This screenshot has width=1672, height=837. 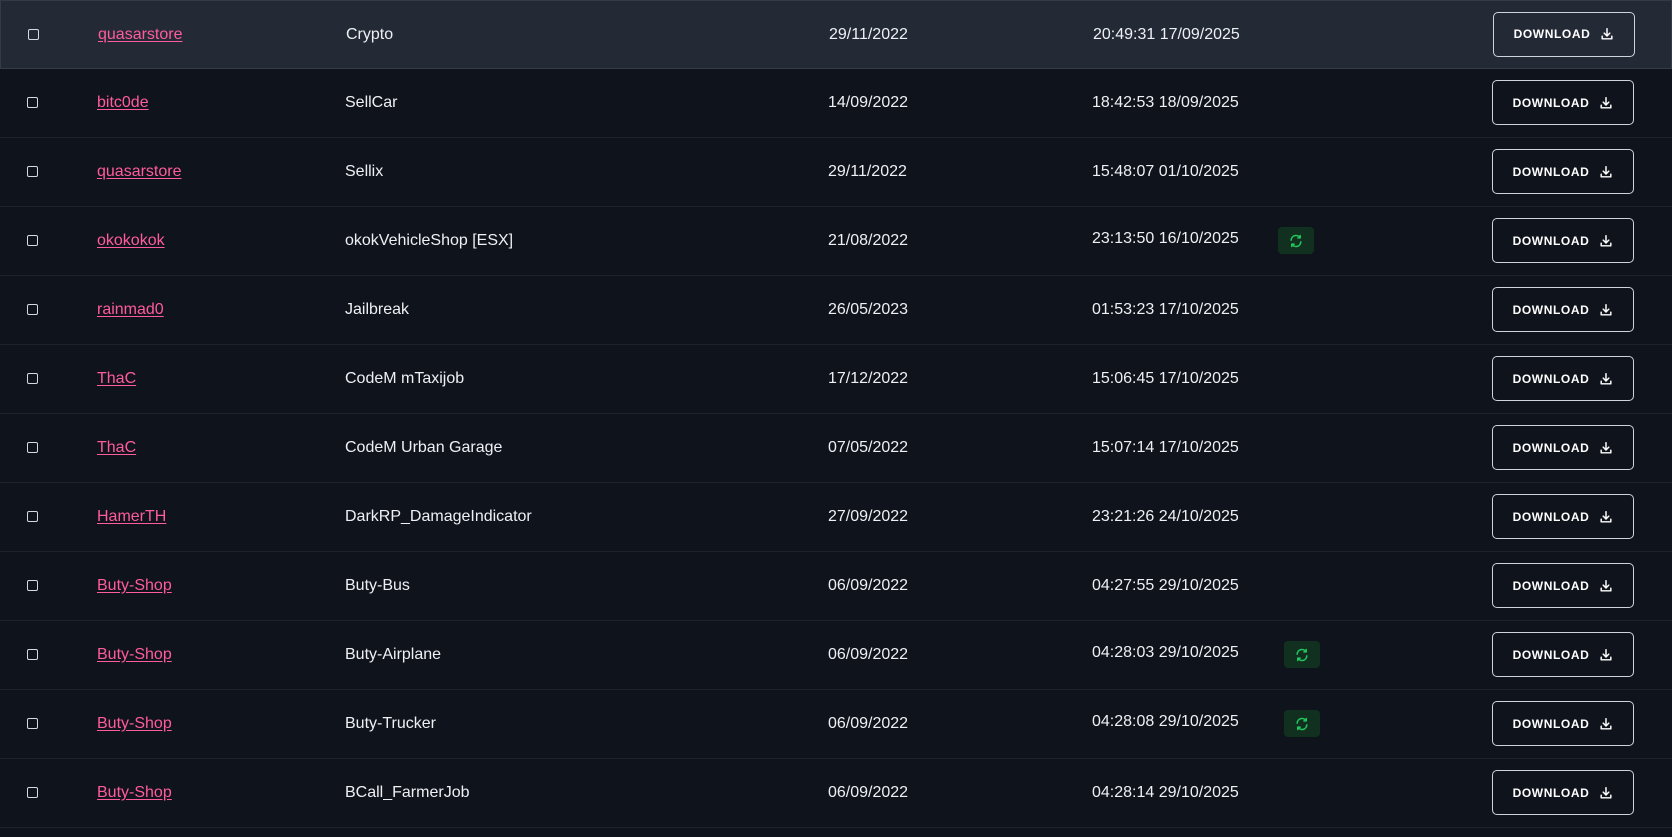 What do you see at coordinates (131, 241) in the screenshot?
I see `seller-link: okokokok` at bounding box center [131, 241].